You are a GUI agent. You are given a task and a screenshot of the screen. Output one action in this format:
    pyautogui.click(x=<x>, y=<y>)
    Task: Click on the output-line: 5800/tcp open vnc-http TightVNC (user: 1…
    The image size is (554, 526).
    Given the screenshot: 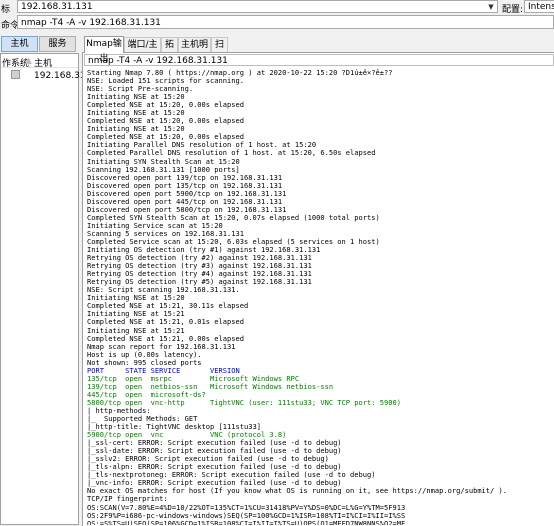 What is the action you would take?
    pyautogui.click(x=244, y=402)
    